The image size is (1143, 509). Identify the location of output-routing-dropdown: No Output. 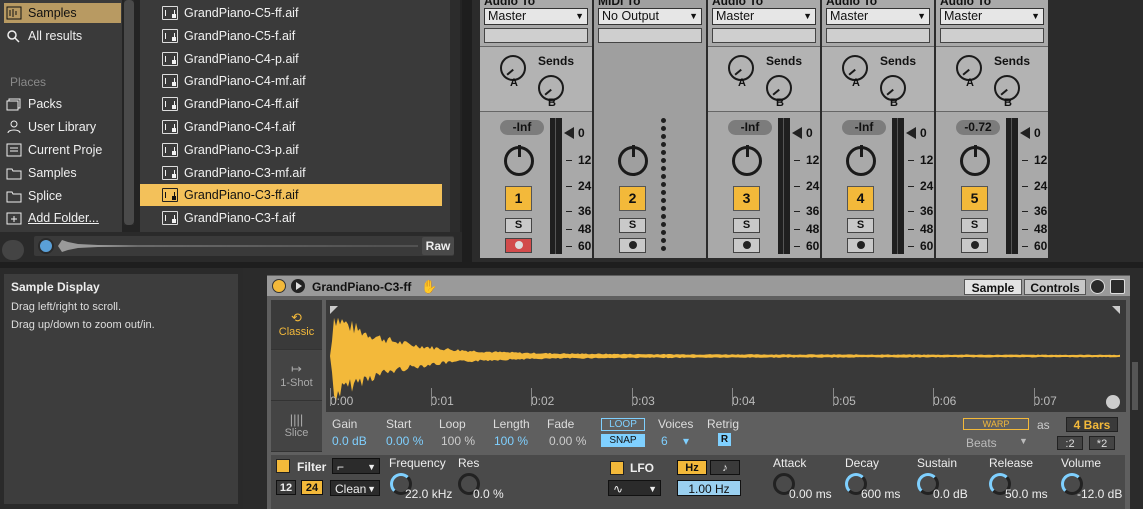
(650, 16).